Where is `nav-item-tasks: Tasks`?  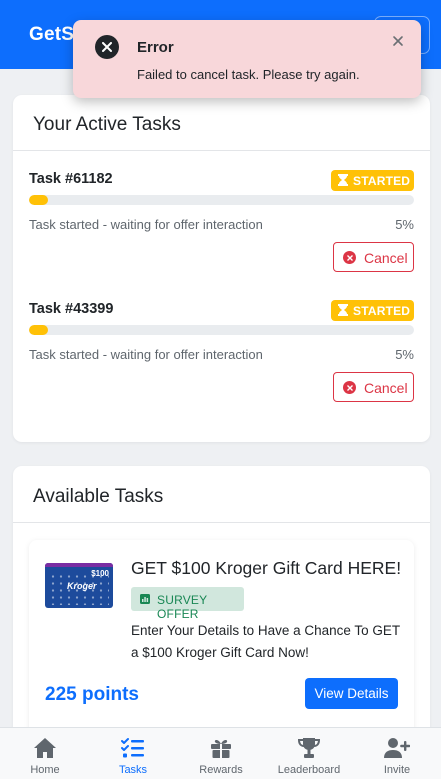 nav-item-tasks: Tasks is located at coordinates (133, 753).